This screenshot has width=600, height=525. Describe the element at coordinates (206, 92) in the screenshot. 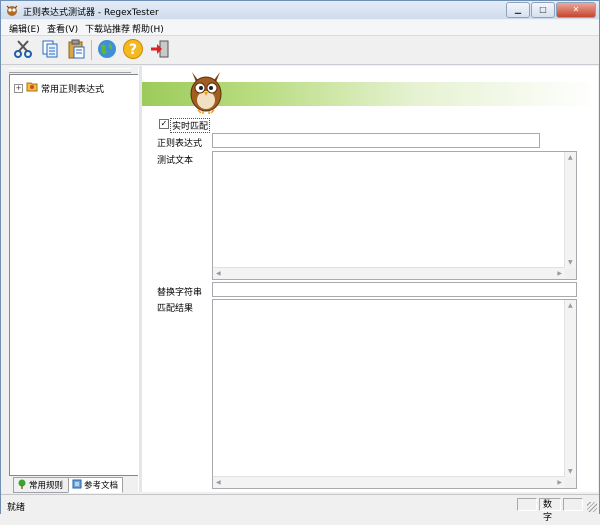

I see `owl-mascot-icon` at that location.